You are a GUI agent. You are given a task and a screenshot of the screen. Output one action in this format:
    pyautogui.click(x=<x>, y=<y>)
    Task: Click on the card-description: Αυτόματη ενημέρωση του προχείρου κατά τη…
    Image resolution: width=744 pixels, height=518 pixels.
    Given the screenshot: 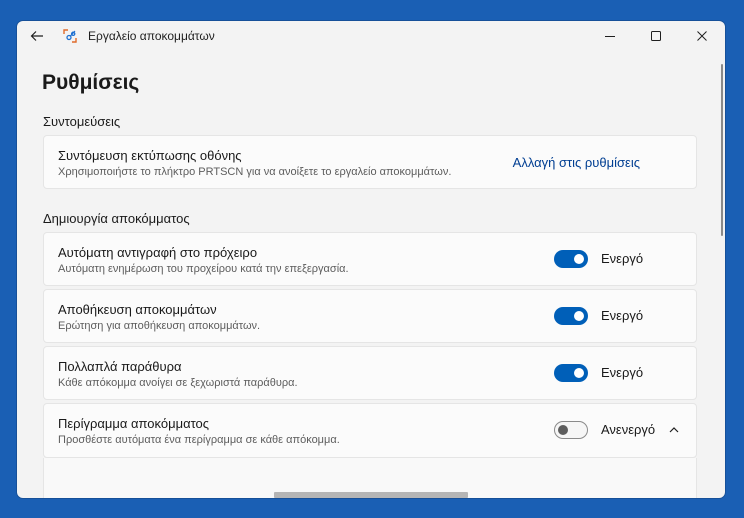 What is the action you would take?
    pyautogui.click(x=203, y=269)
    